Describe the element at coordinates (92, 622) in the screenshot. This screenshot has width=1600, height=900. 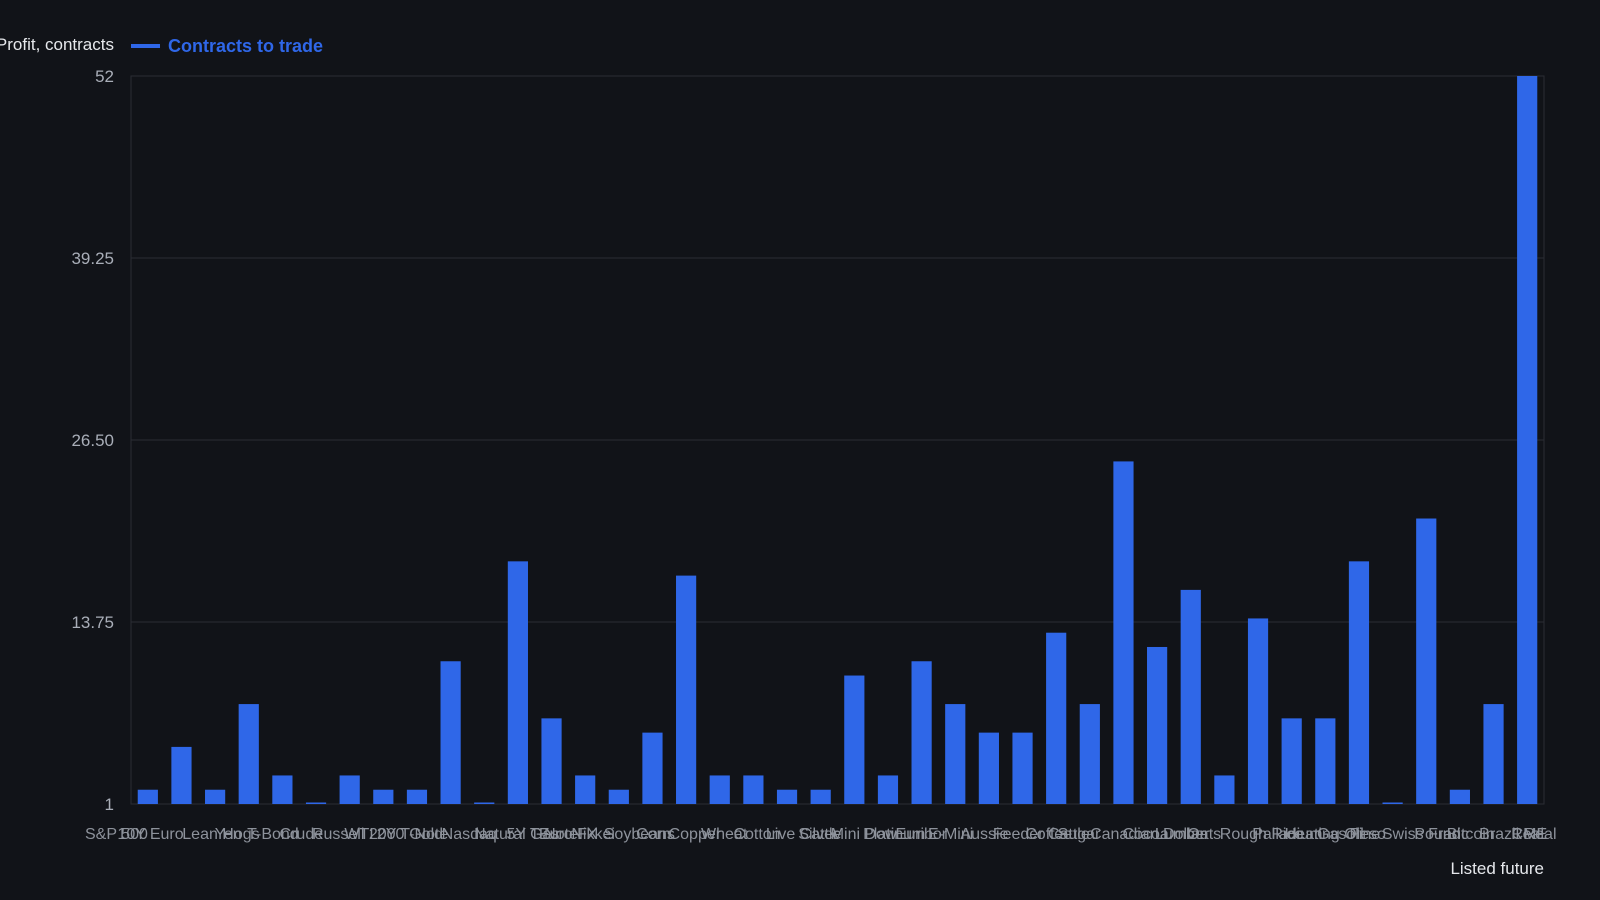
I see `y-tick-label: 13.75` at that location.